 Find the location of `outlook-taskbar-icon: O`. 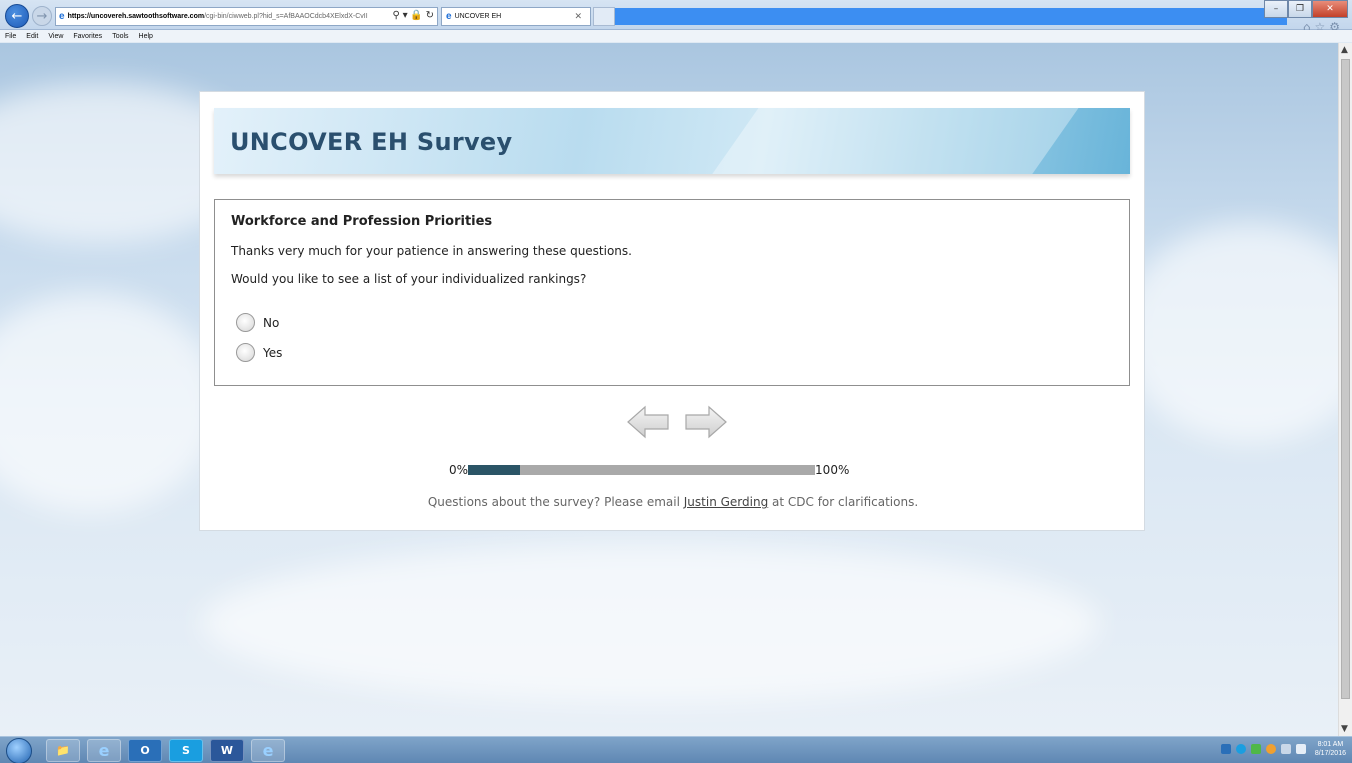

outlook-taskbar-icon: O is located at coordinates (145, 750).